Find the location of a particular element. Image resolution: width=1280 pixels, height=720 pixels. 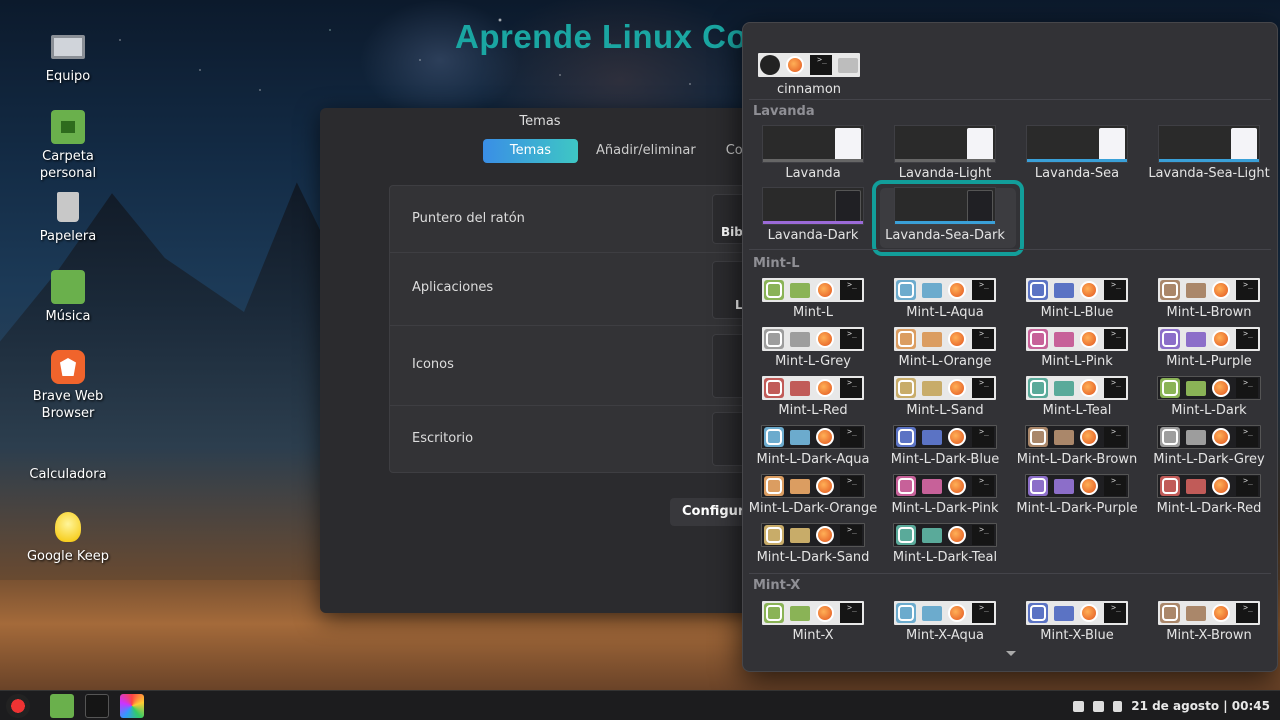

theme-item-lavanda: Lavanda-Light is located at coordinates (945, 153).